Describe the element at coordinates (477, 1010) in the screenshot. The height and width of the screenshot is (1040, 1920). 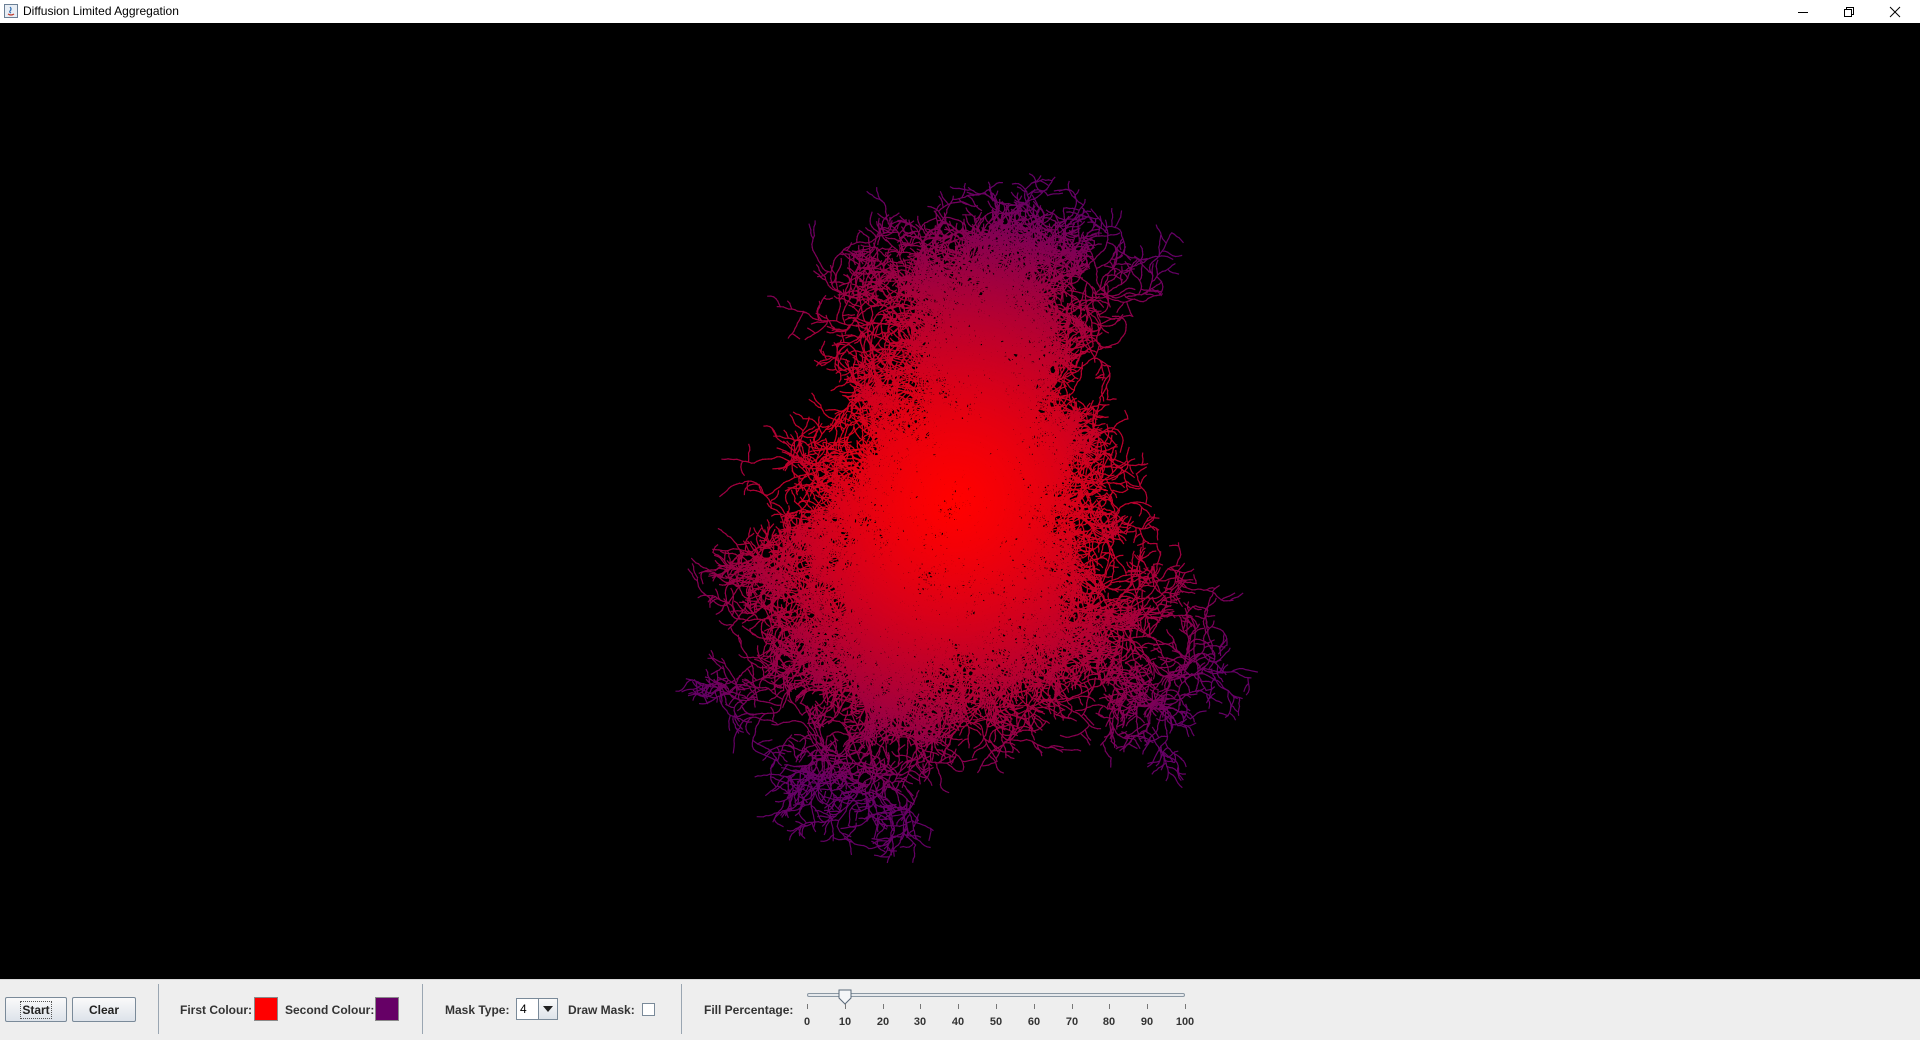
I see `mask-type-label: Mask Type:` at that location.